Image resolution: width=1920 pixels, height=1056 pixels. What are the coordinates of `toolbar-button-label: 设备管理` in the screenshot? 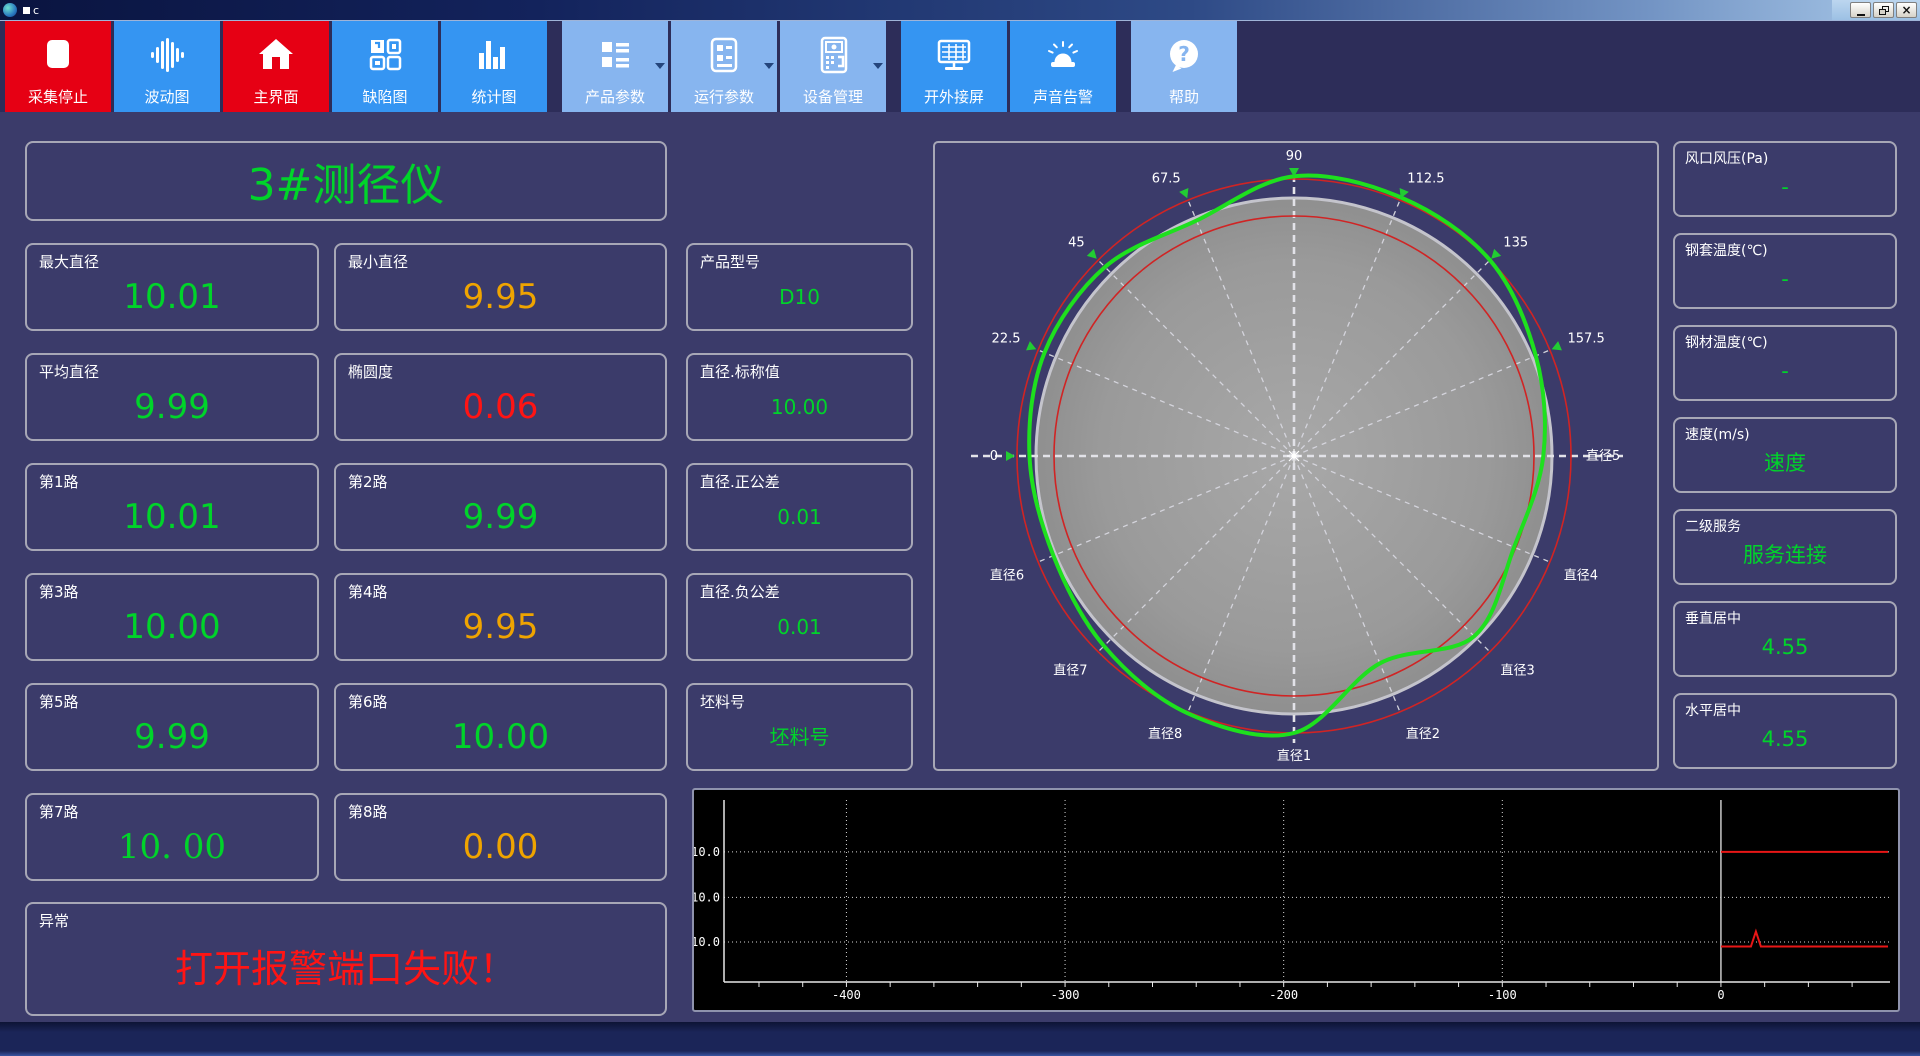 It's located at (832, 97).